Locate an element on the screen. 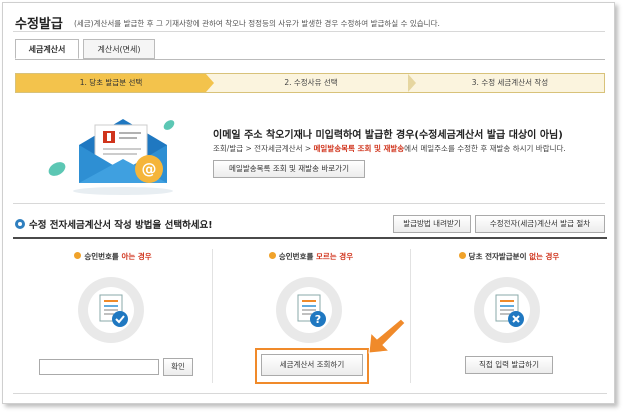 The width and height of the screenshot is (623, 412). notice-divider is located at coordinates (309, 203).